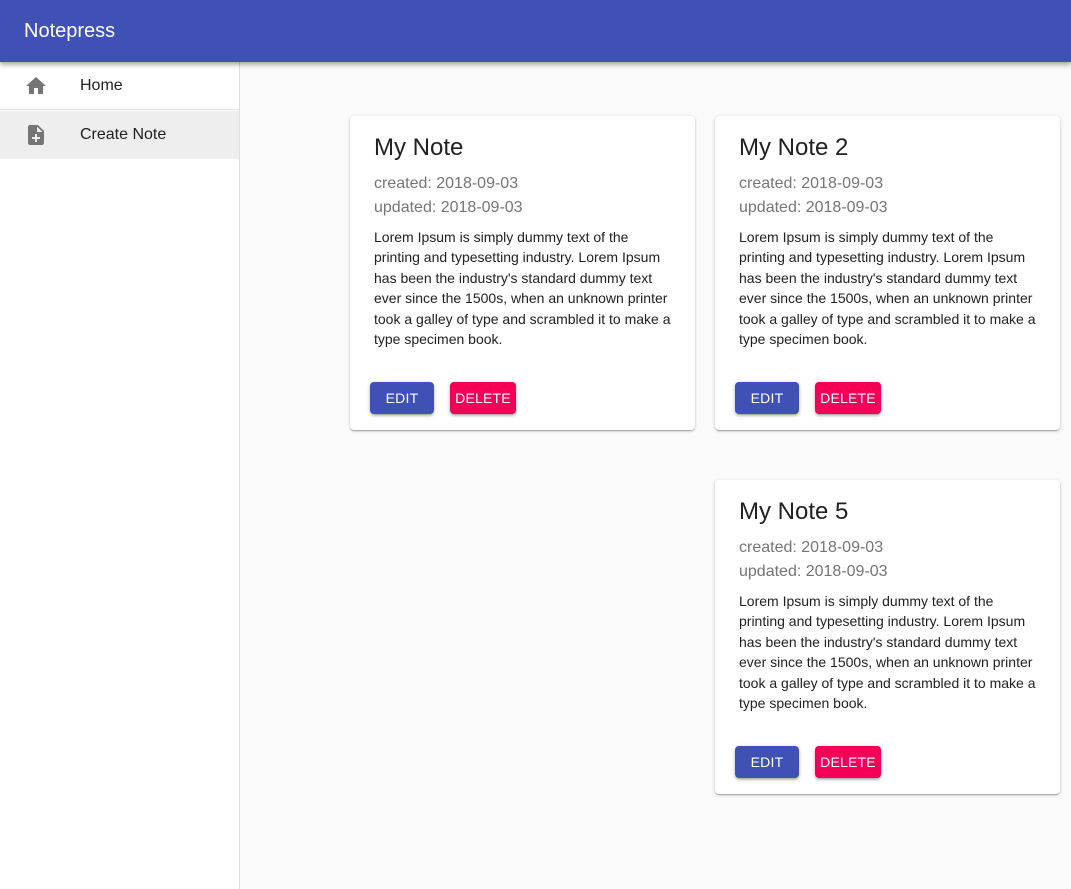  What do you see at coordinates (794, 147) in the screenshot?
I see `note-title: My Note 2` at bounding box center [794, 147].